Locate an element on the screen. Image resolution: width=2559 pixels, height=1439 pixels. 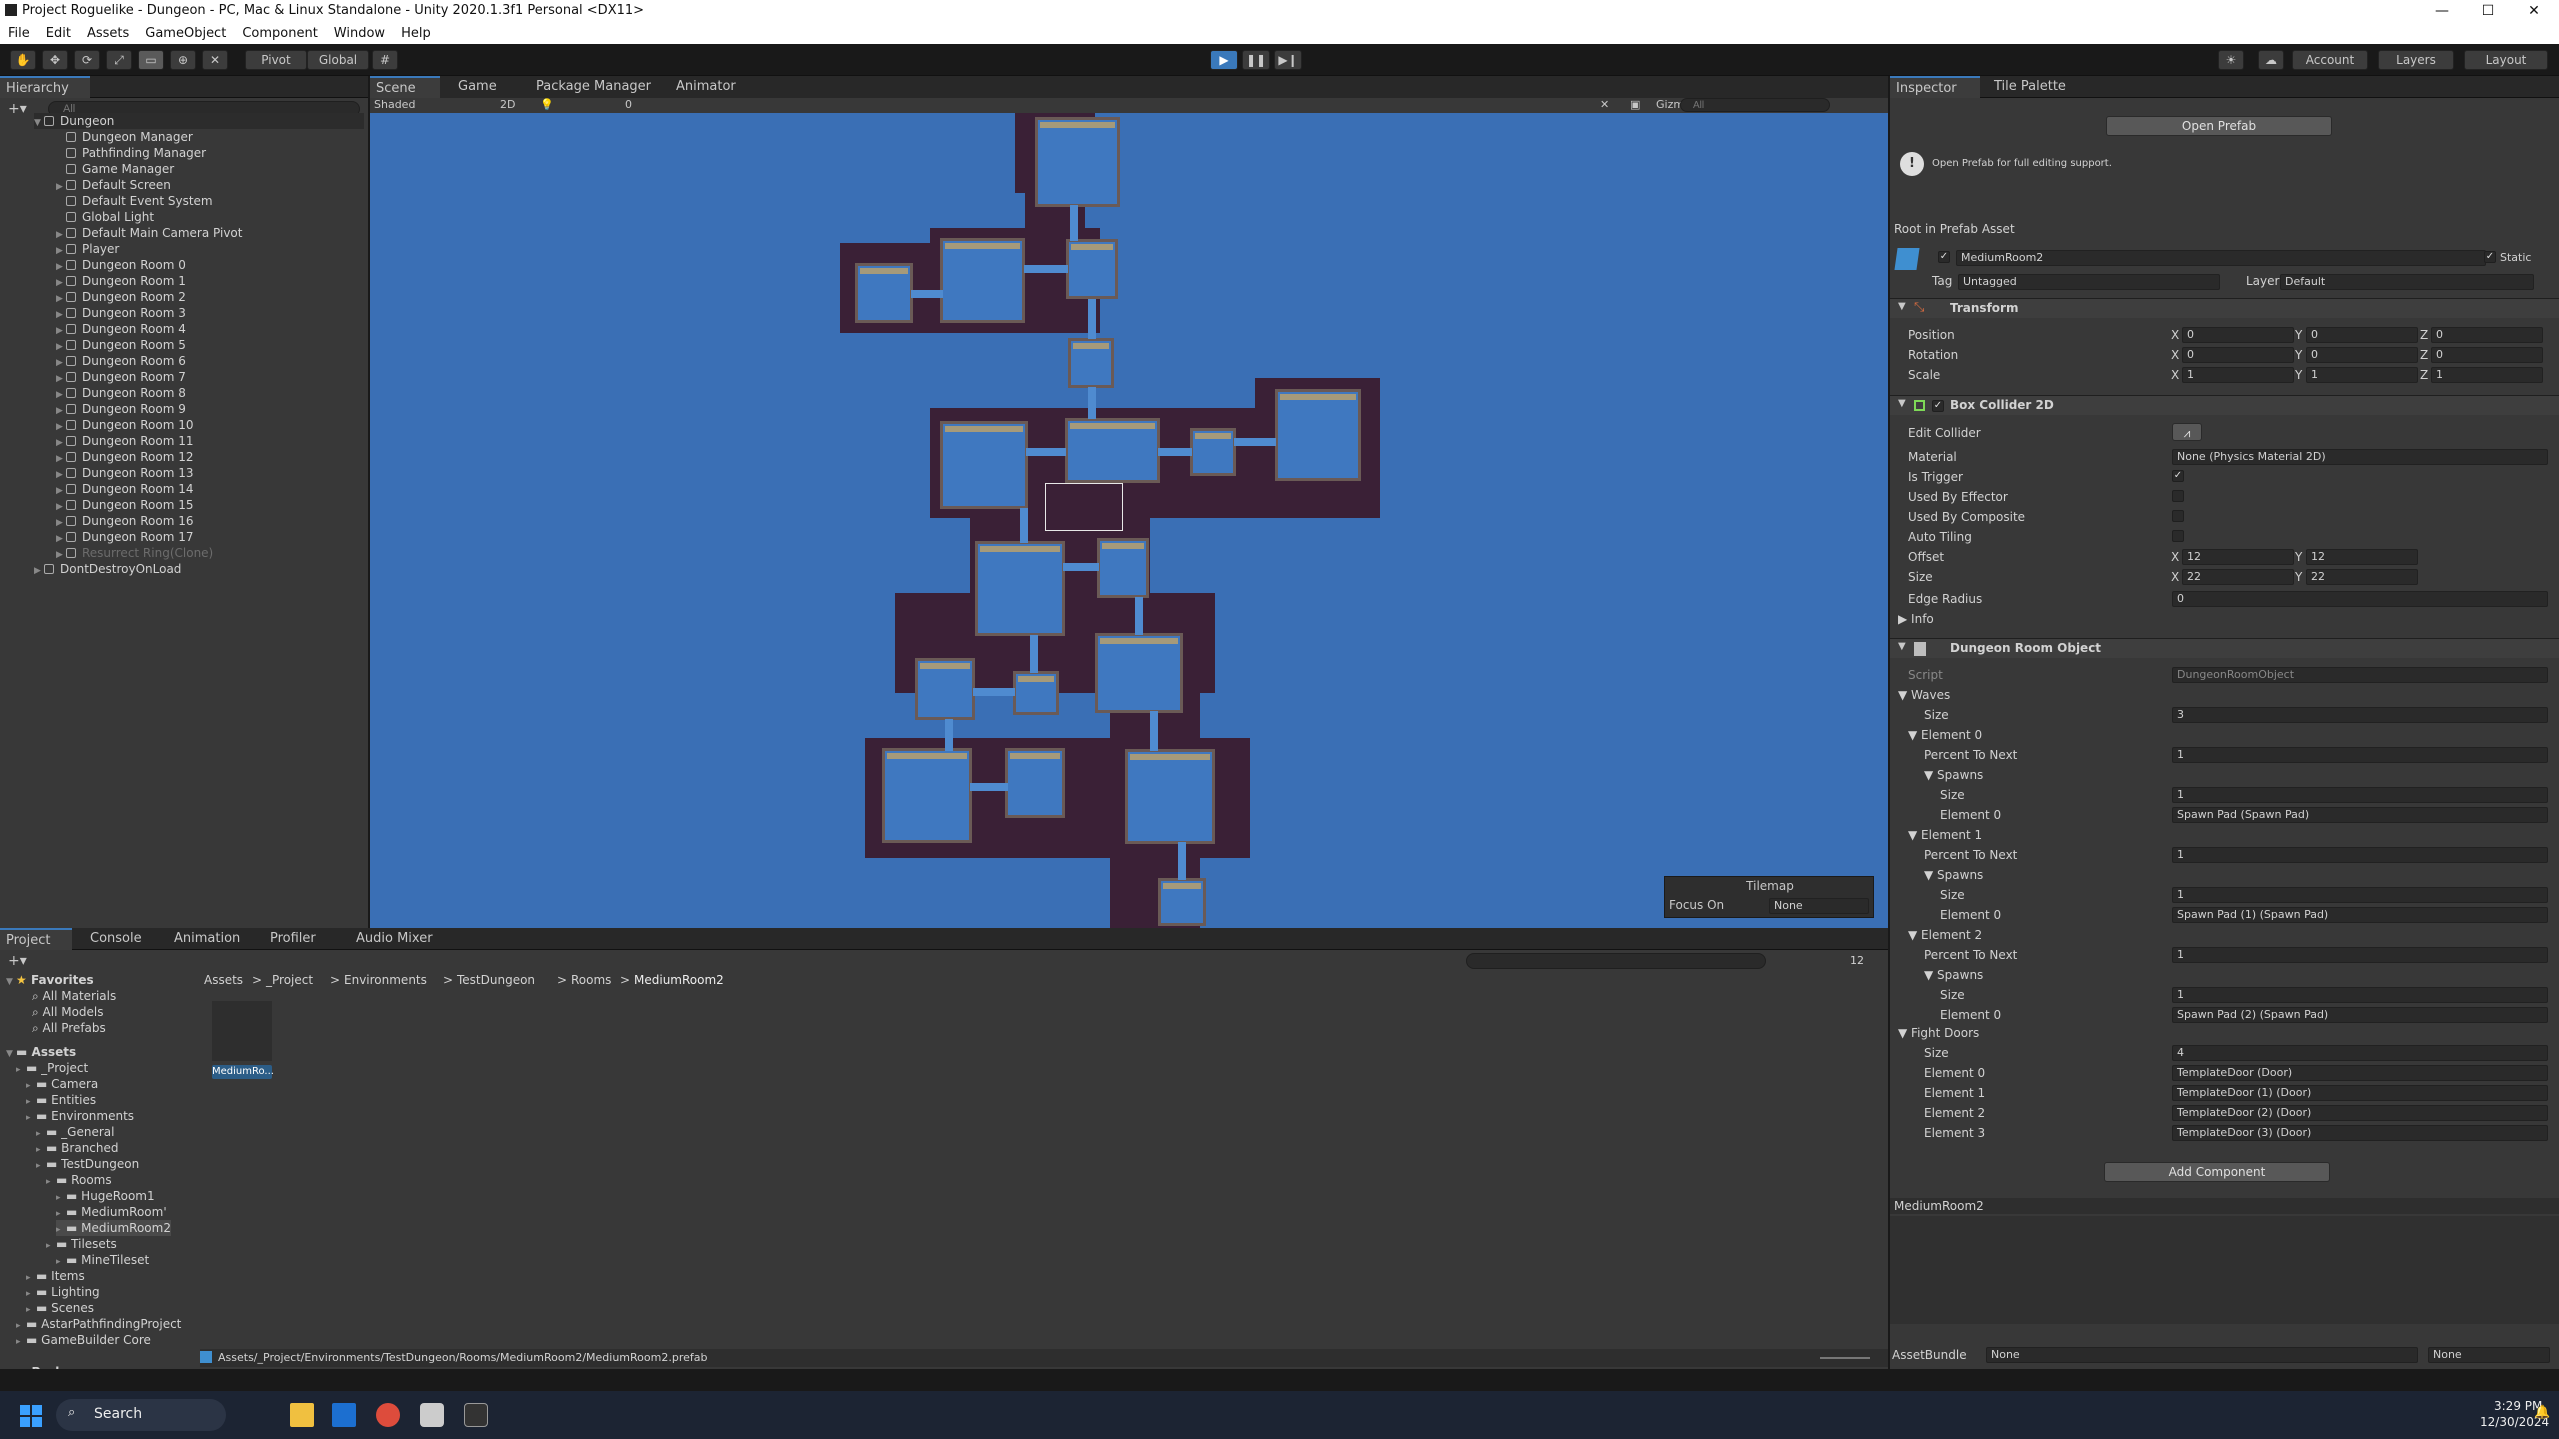
selection-rect is located at coordinates (1084, 507).